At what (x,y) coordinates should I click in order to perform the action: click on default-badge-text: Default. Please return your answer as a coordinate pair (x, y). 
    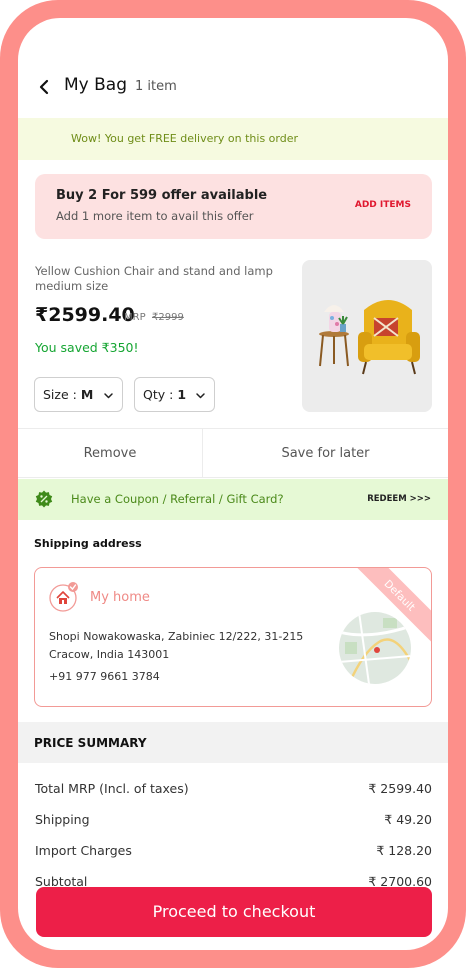
    Looking at the image, I should click on (399, 595).